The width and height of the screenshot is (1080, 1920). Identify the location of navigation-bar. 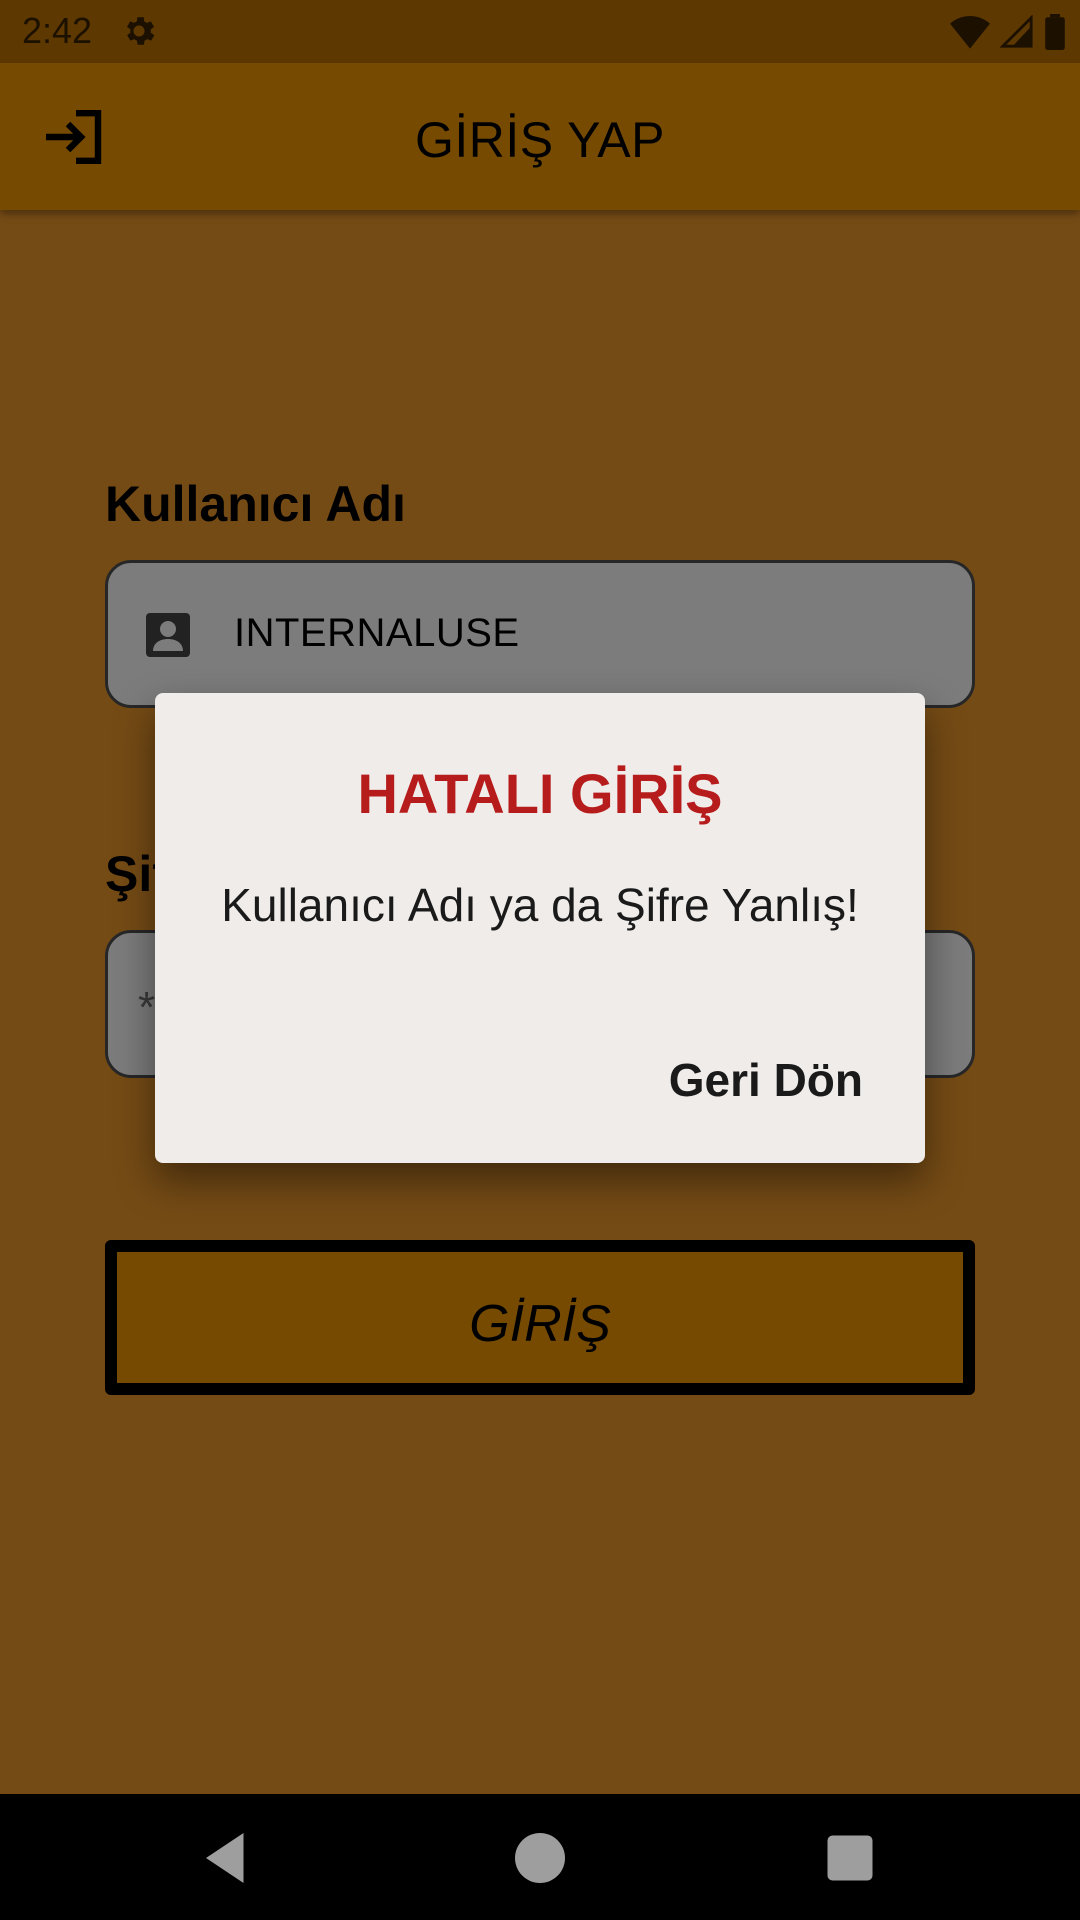
(540, 1857).